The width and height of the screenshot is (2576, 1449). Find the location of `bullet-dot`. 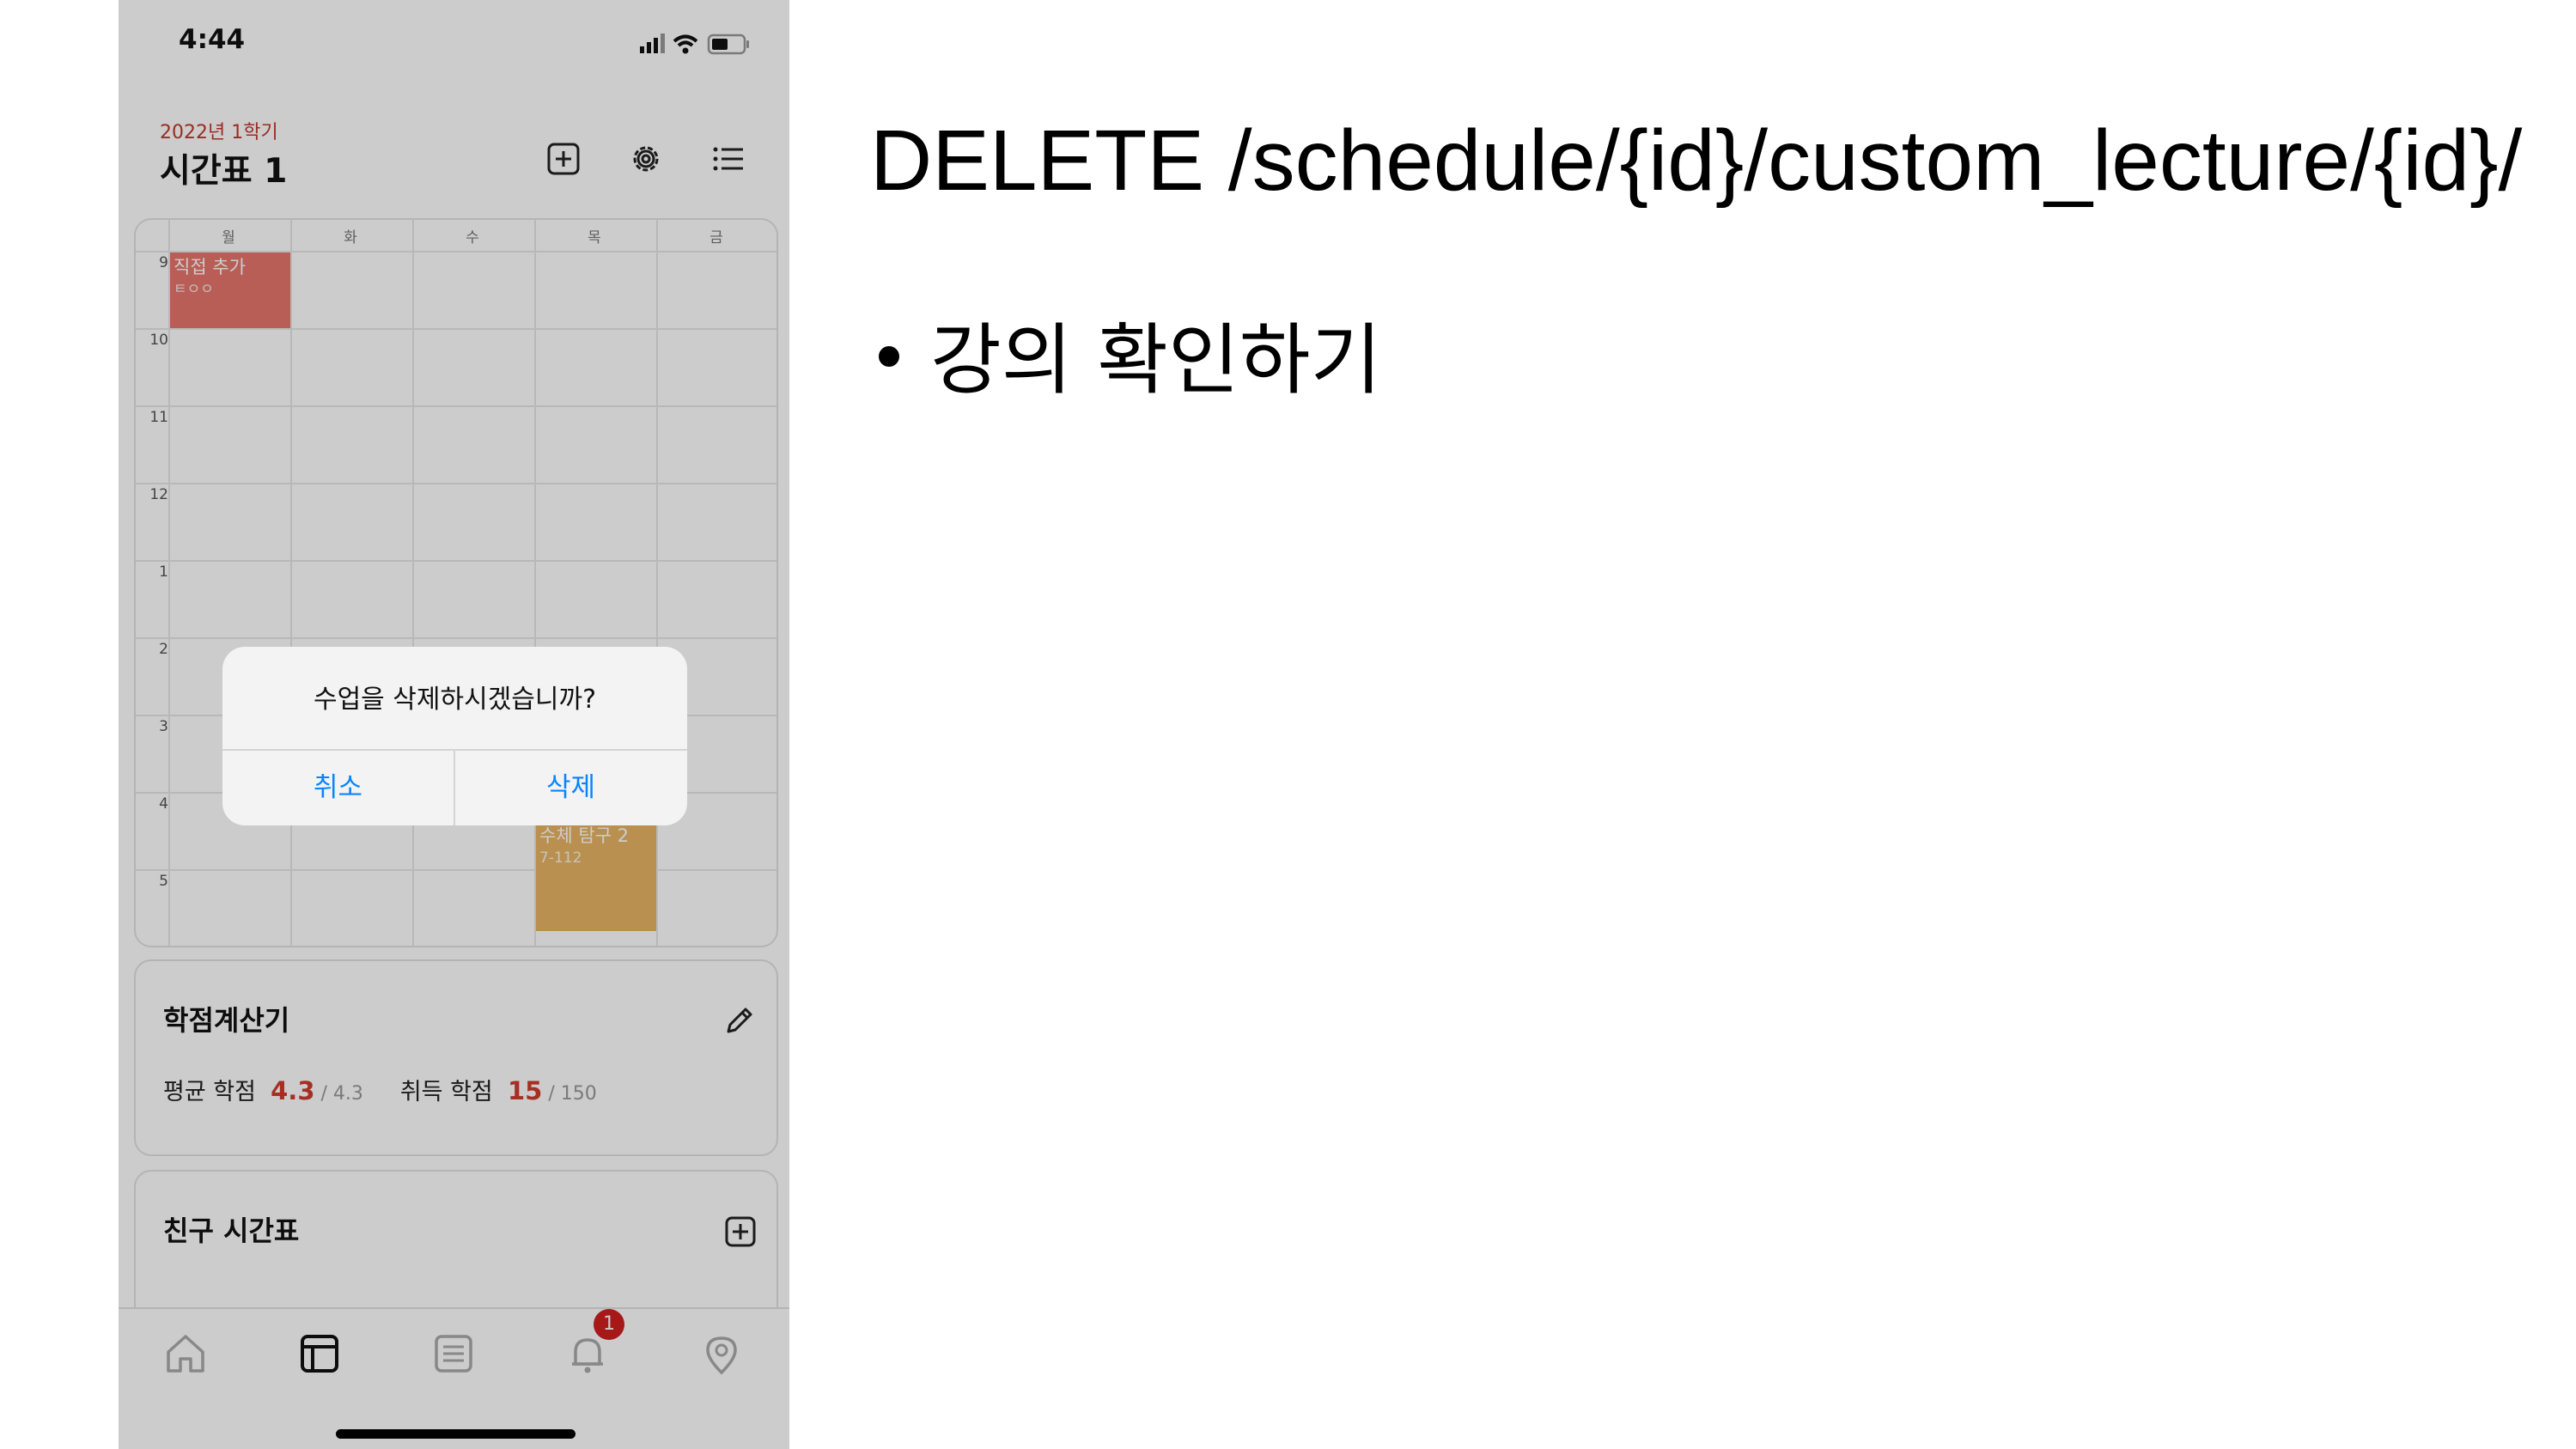

bullet-dot is located at coordinates (889, 357).